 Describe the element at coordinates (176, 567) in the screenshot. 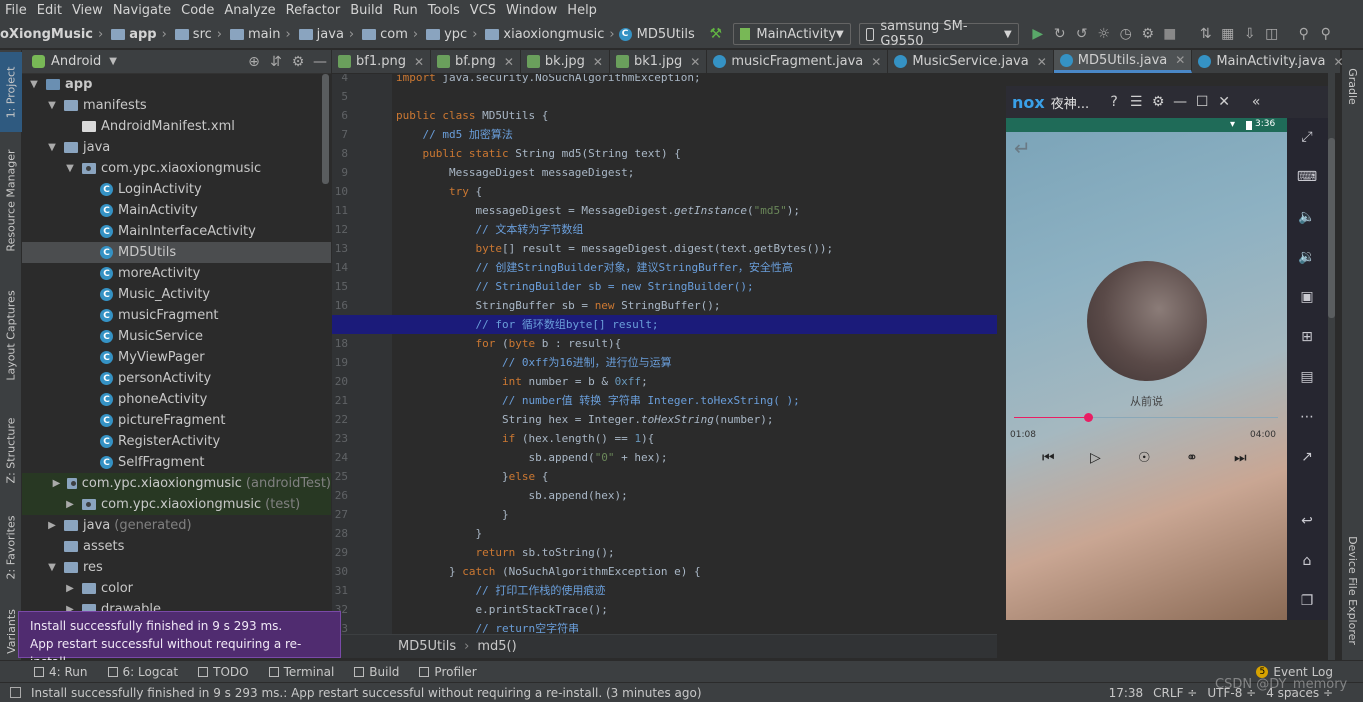

I see `tree-item: ▼ res` at that location.